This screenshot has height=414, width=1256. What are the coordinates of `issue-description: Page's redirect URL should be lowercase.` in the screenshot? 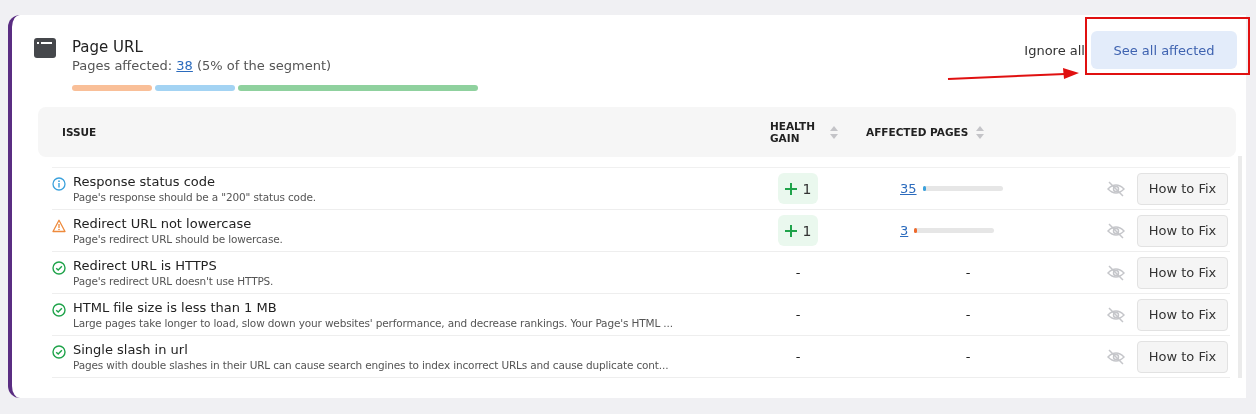 It's located at (178, 239).